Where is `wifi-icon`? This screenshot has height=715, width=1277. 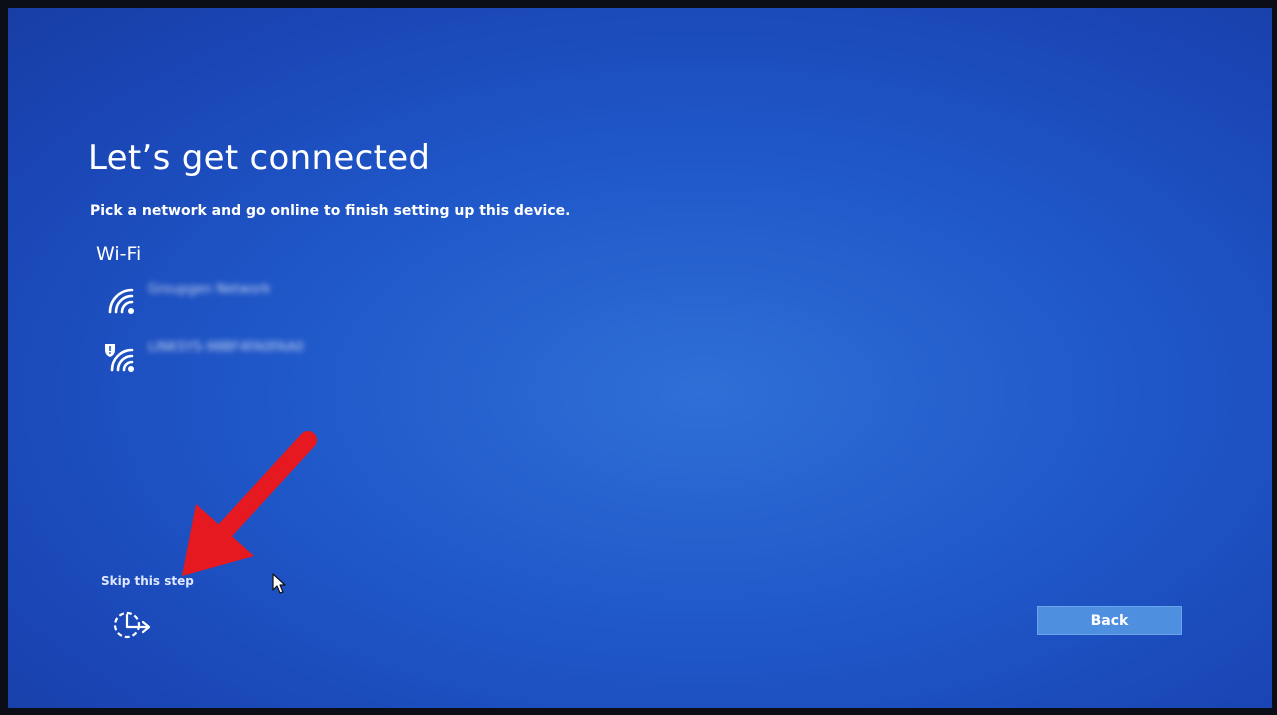 wifi-icon is located at coordinates (121, 301).